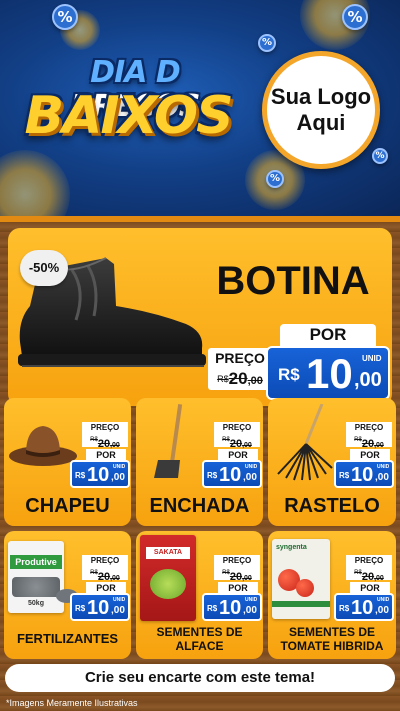 The image size is (400, 711). I want to click on product-name-line2: ALFACE, so click(199, 646).